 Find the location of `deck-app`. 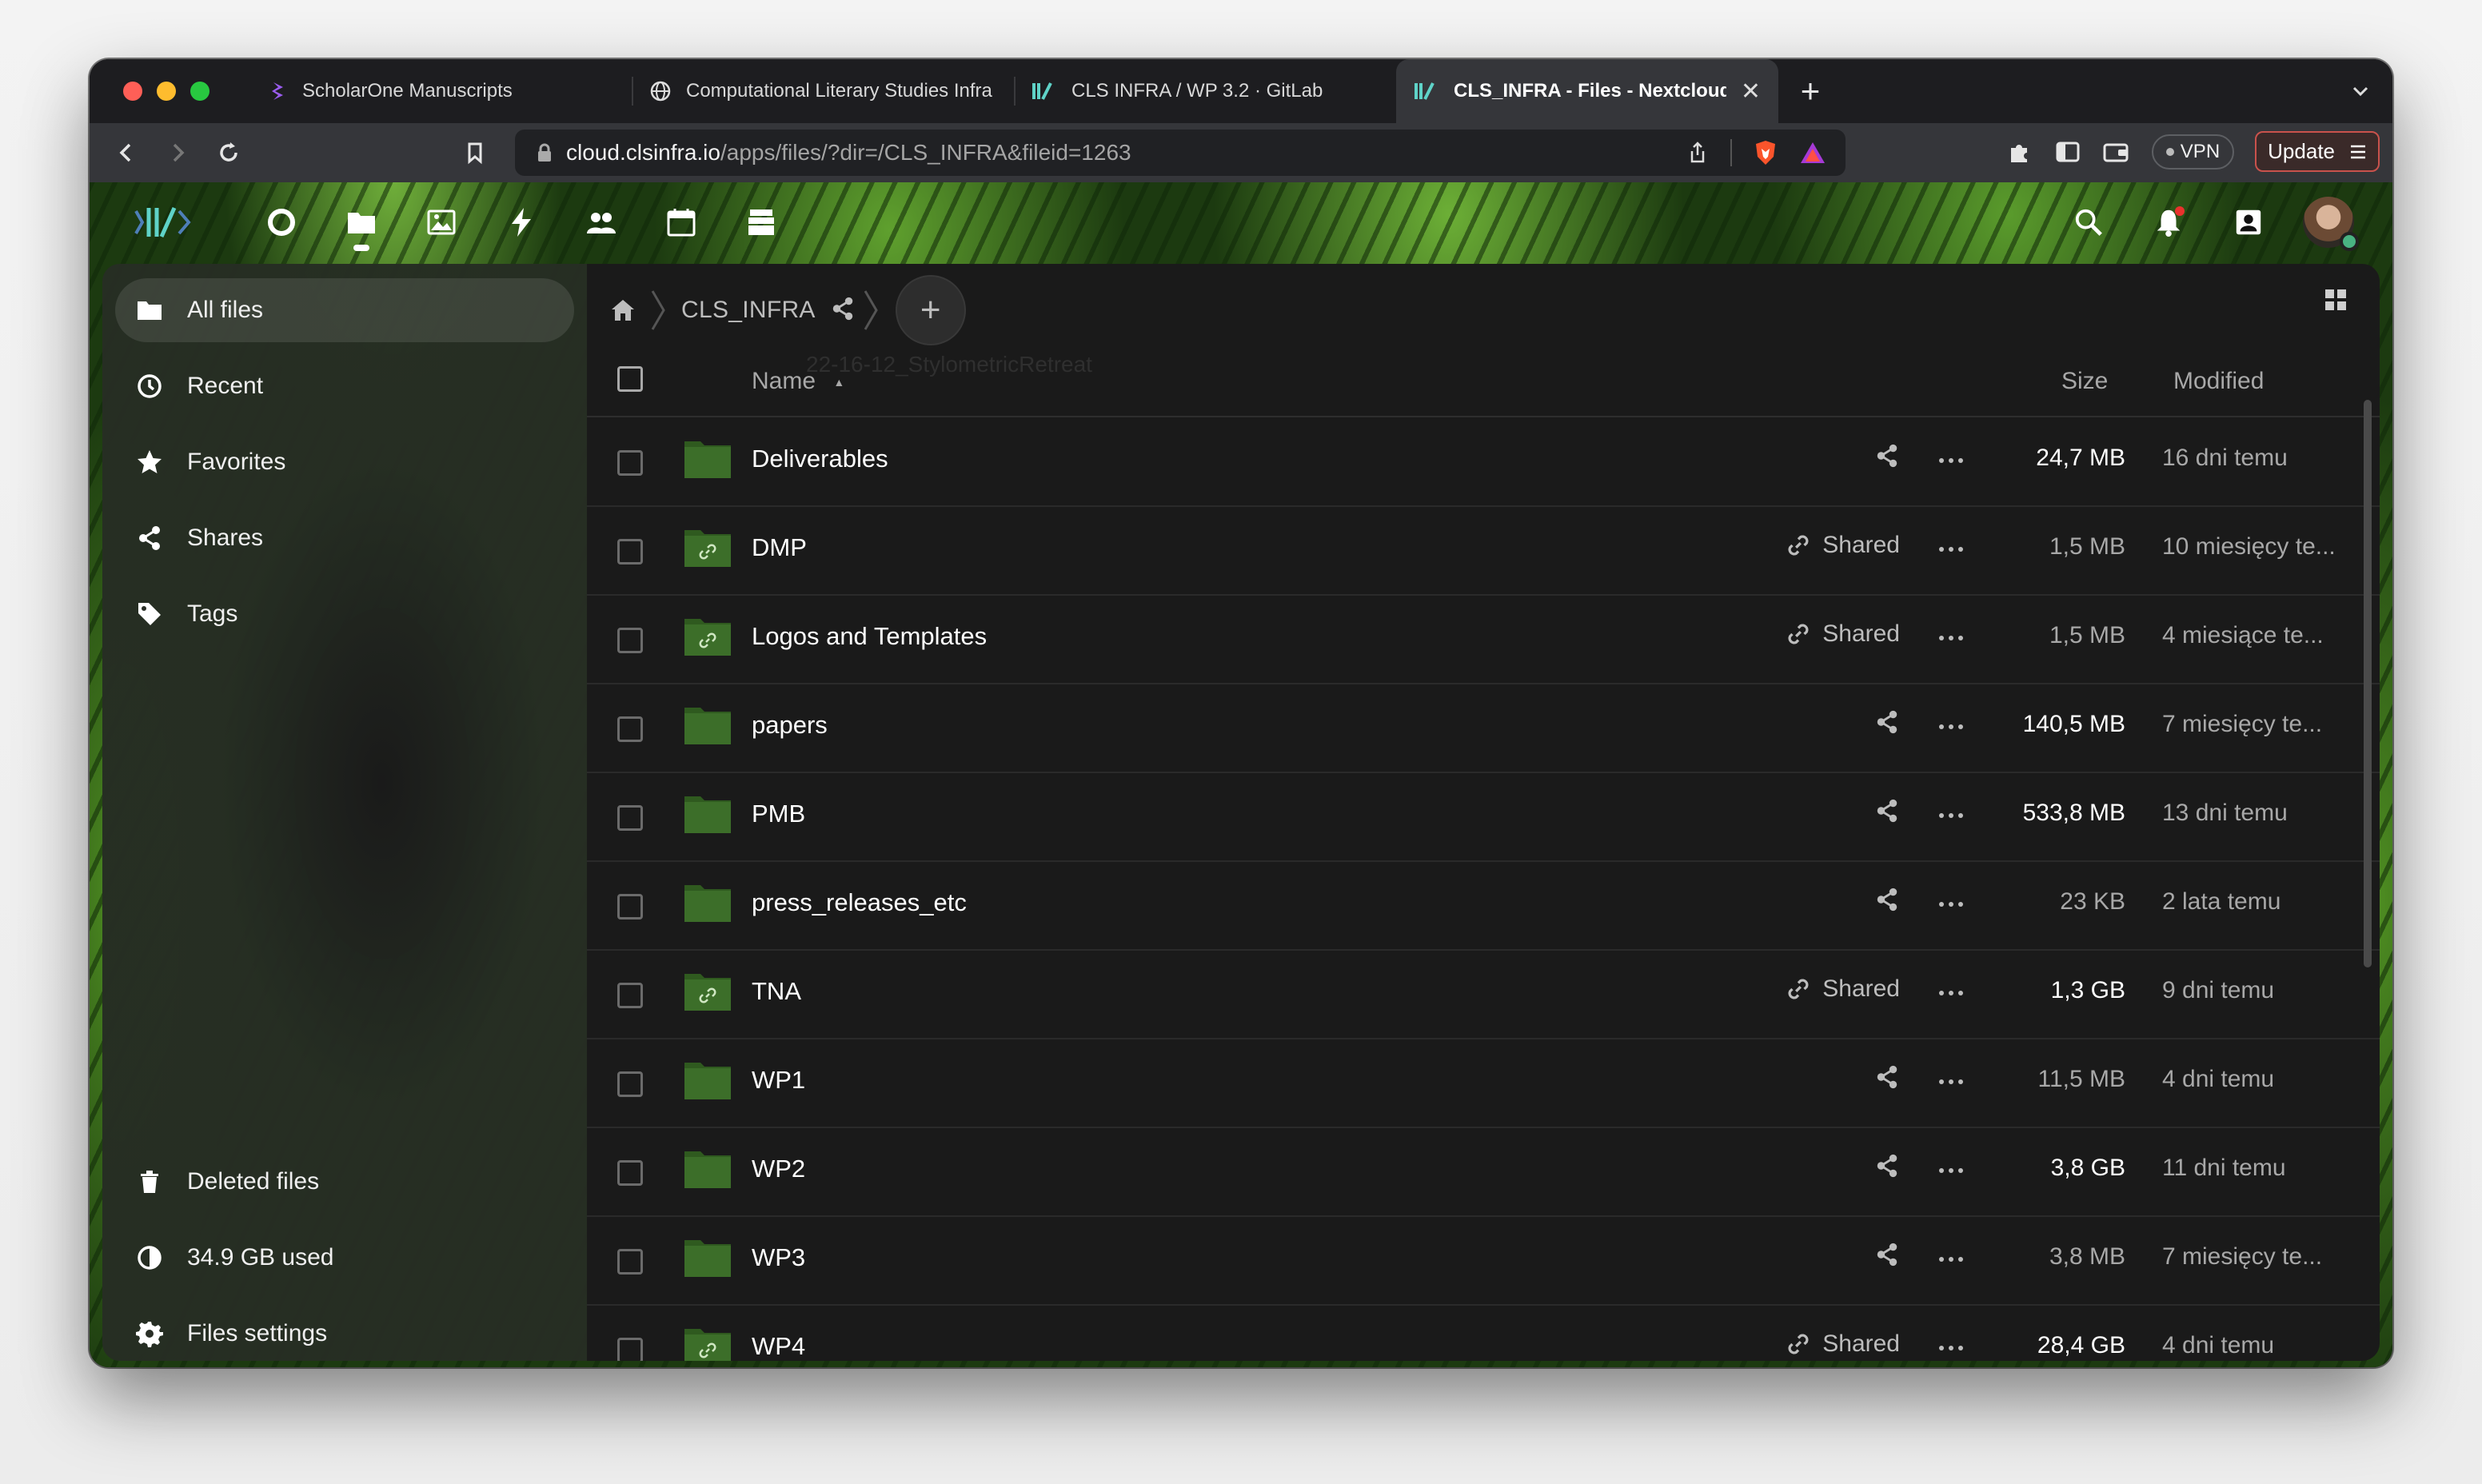

deck-app is located at coordinates (761, 222).